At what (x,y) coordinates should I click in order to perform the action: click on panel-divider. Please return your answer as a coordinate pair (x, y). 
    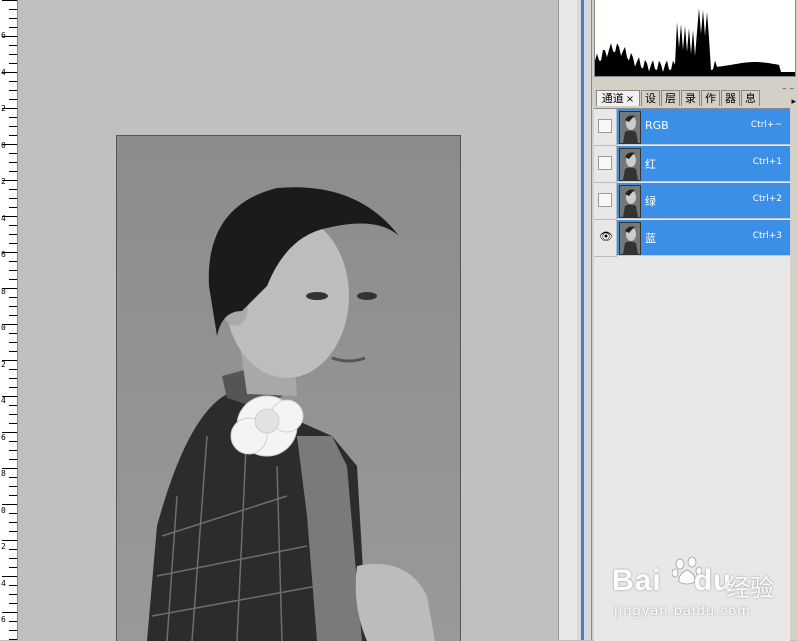
    Looking at the image, I should click on (584, 320).